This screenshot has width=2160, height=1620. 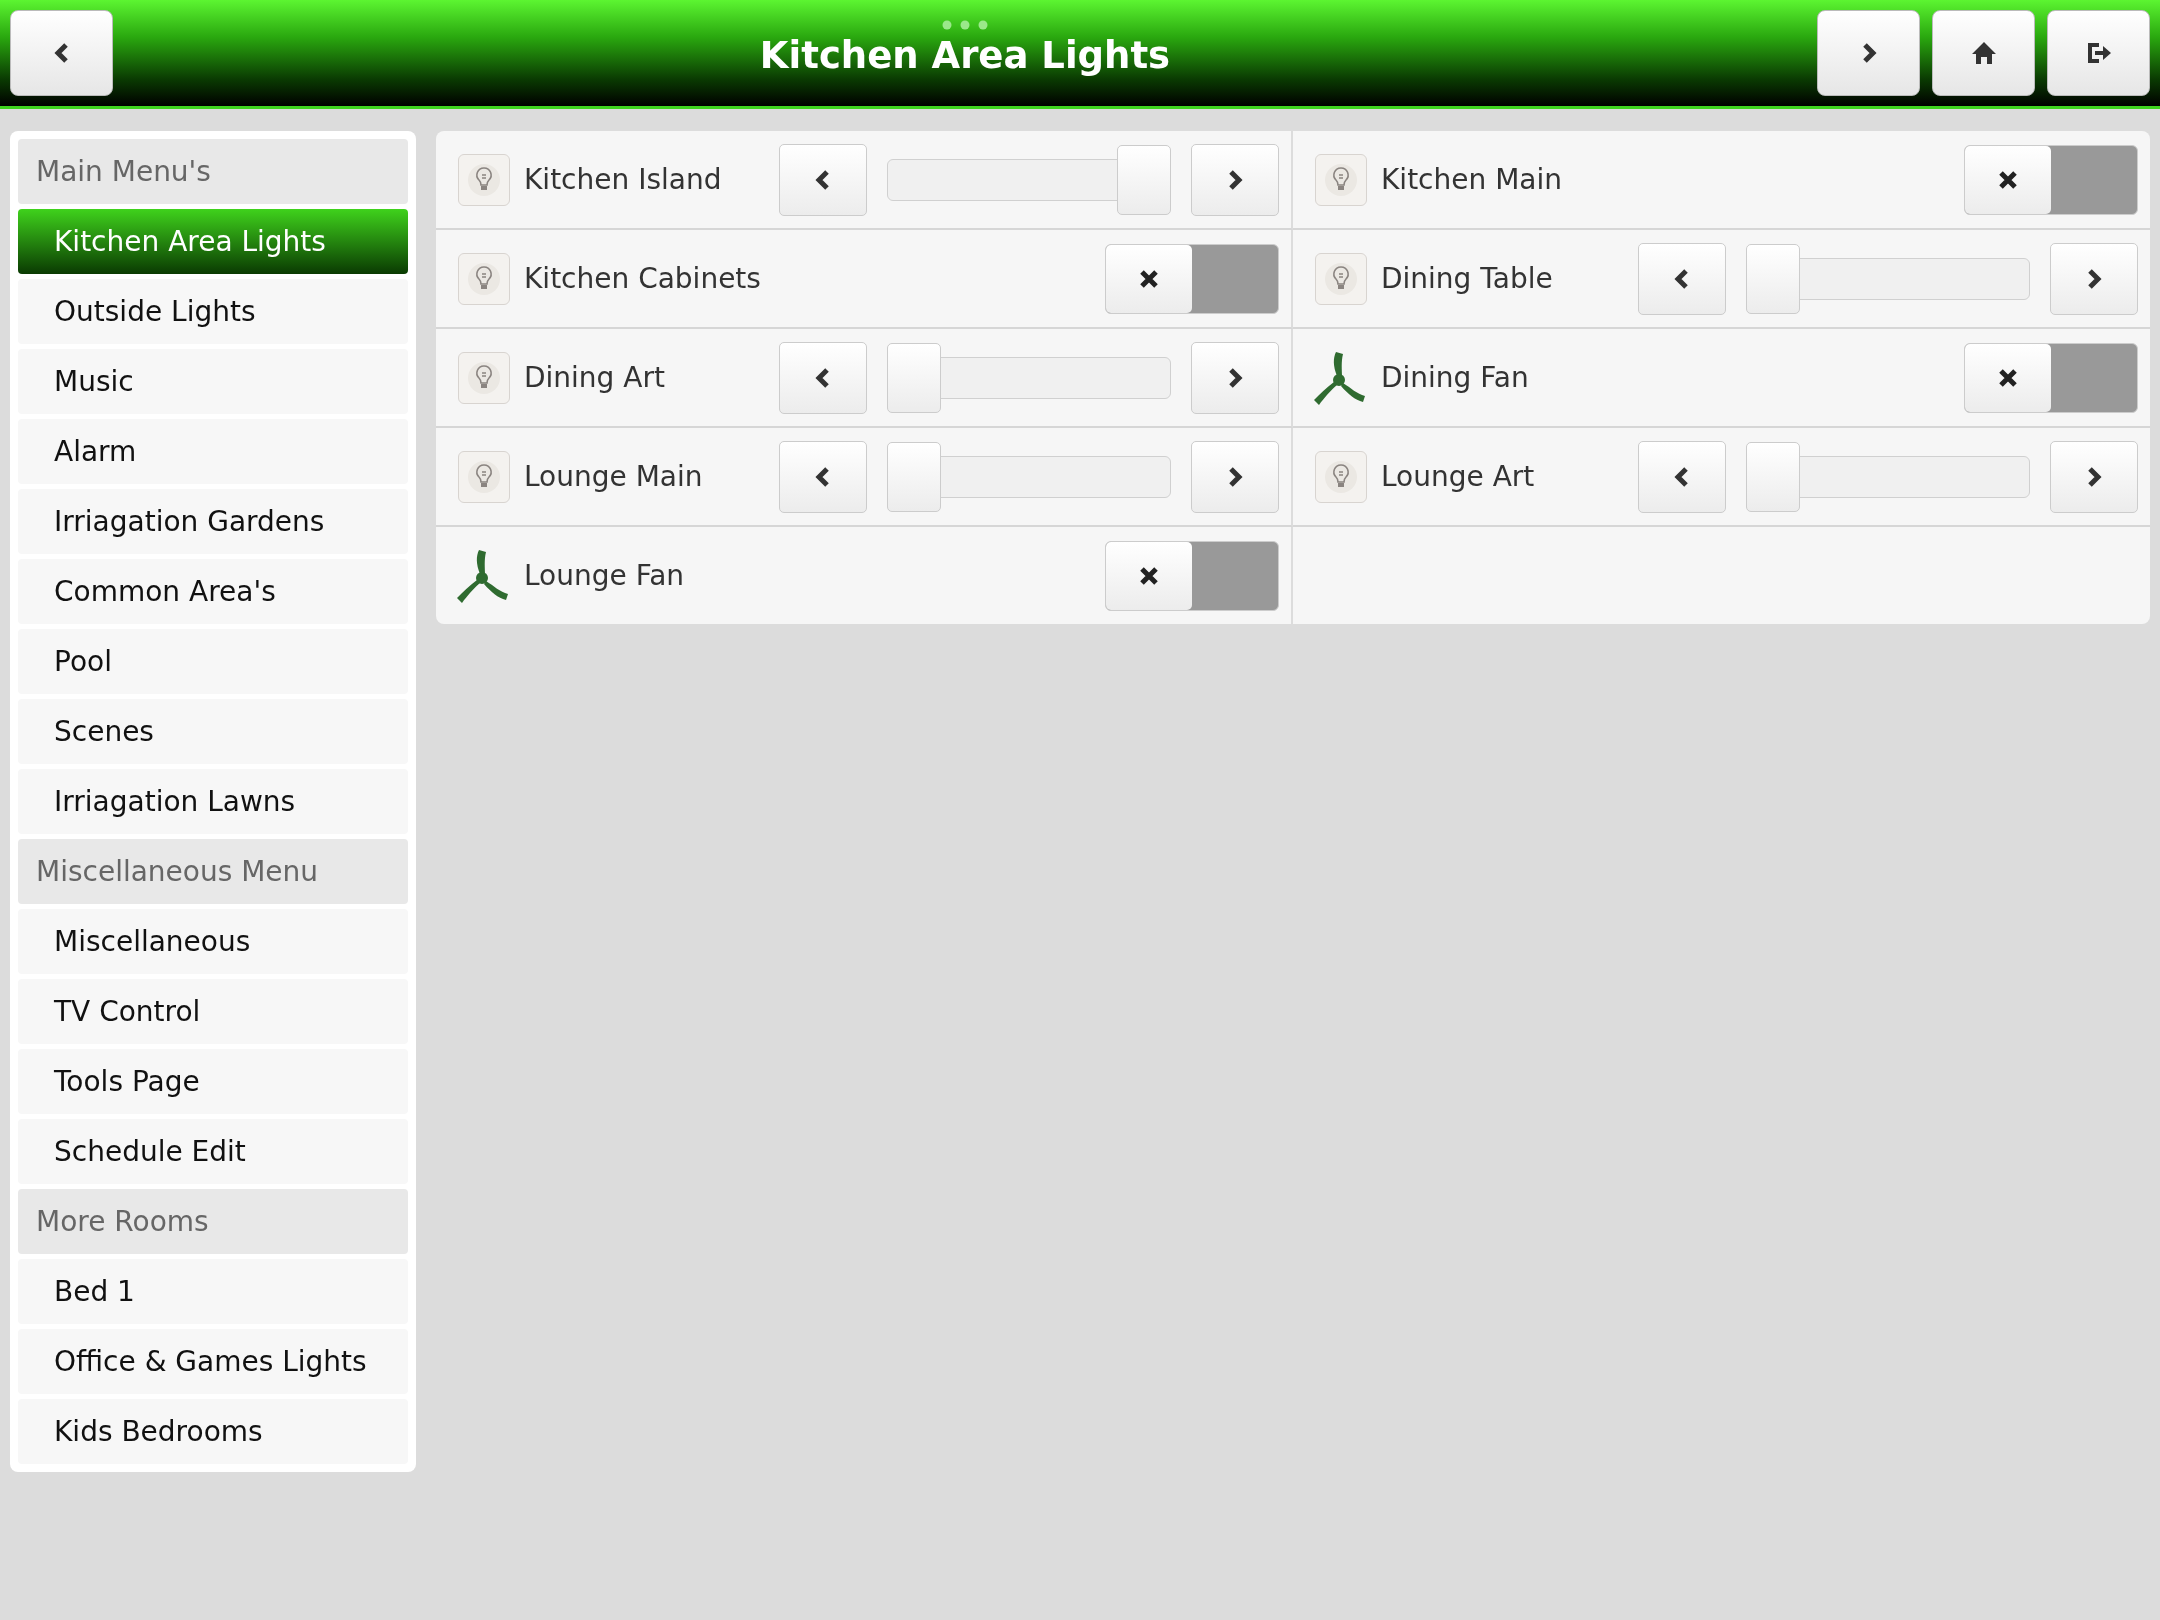 I want to click on menu-section-header: Main Menu's, so click(x=213, y=171).